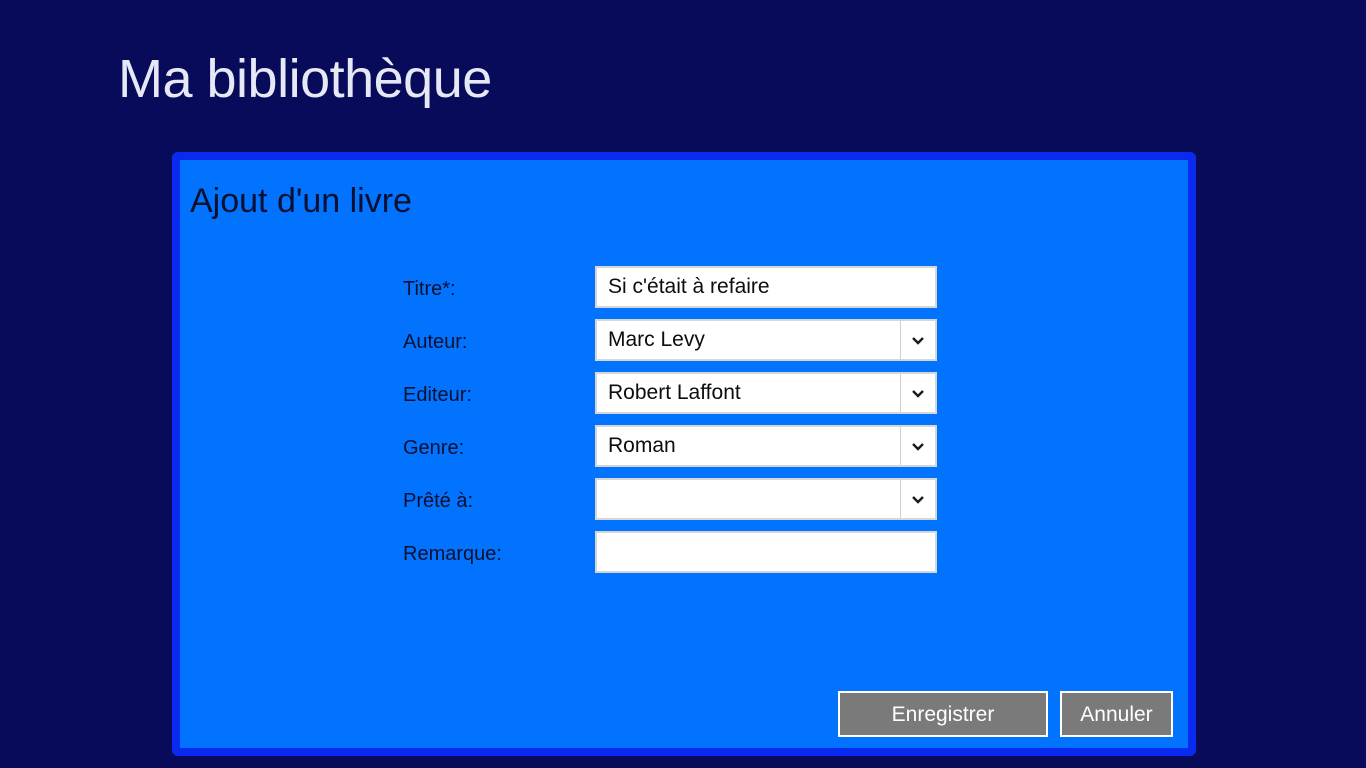  What do you see at coordinates (943, 714) in the screenshot?
I see `save-button: Enregistrer` at bounding box center [943, 714].